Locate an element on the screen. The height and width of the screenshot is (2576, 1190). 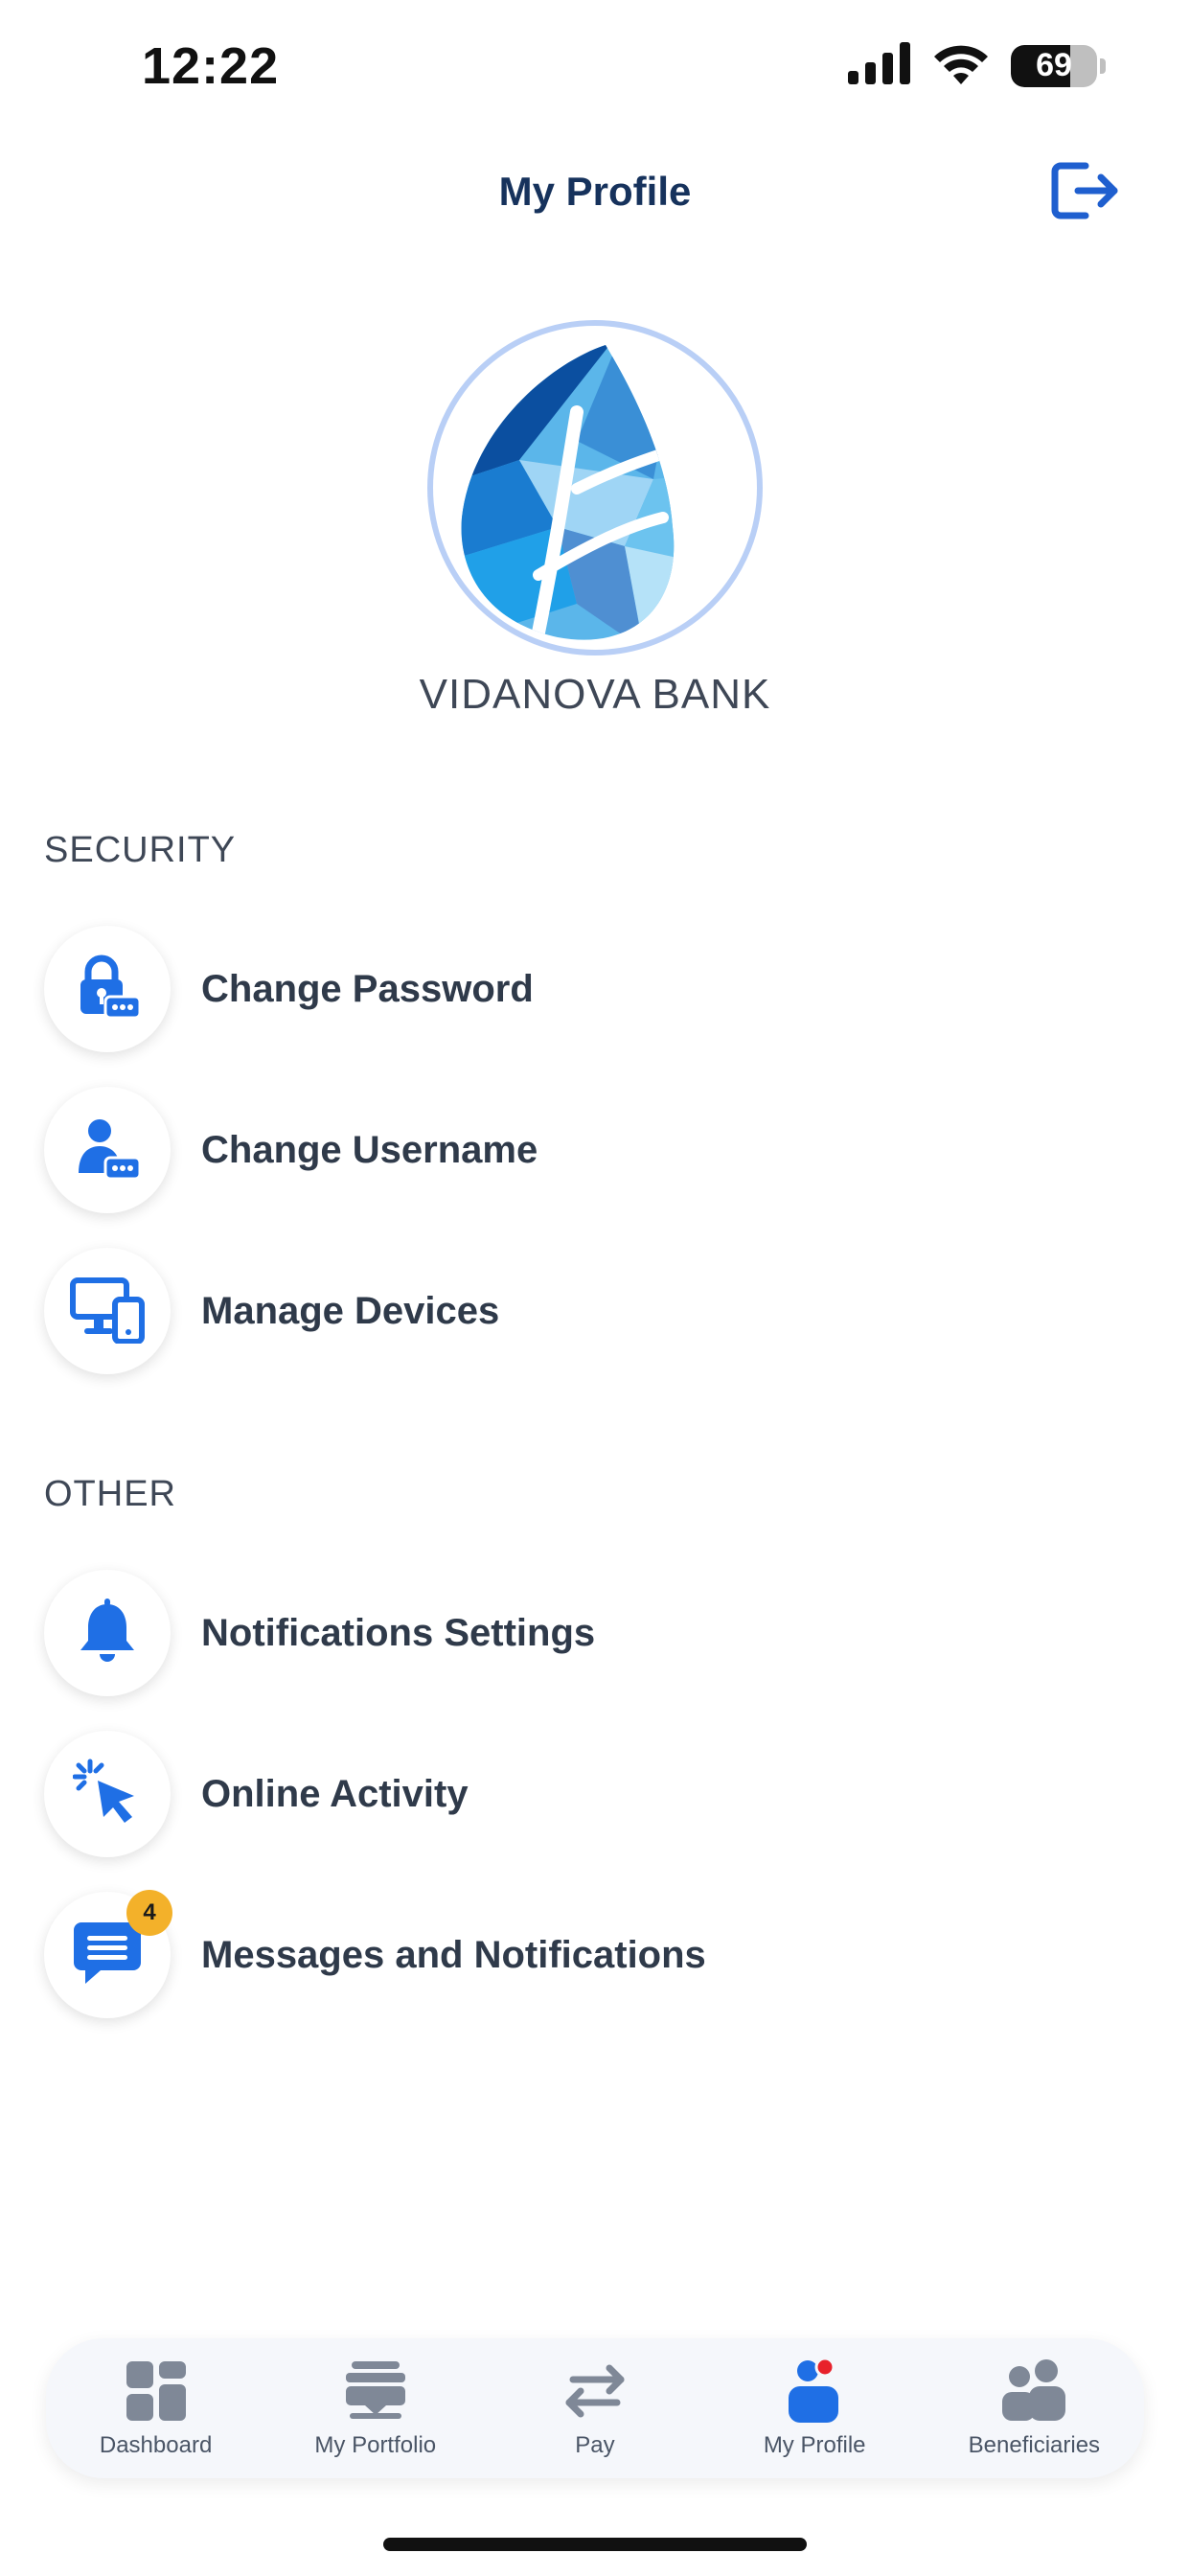
tab-label: Pay is located at coordinates (595, 2445).